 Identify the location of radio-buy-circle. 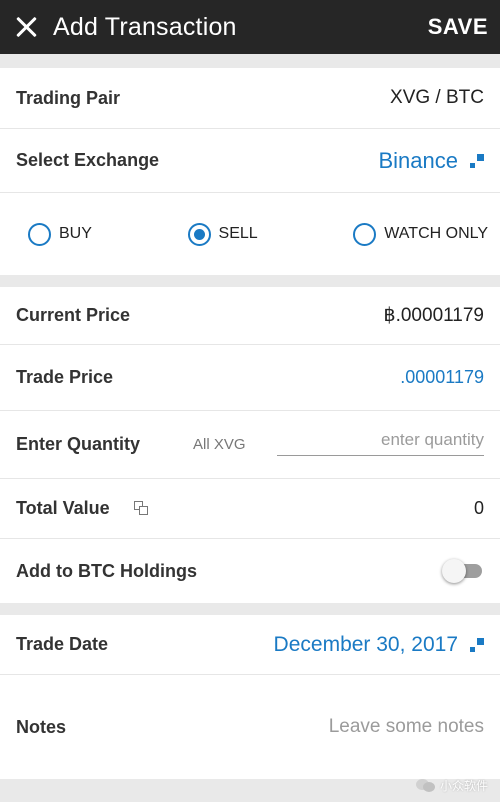
(39, 234).